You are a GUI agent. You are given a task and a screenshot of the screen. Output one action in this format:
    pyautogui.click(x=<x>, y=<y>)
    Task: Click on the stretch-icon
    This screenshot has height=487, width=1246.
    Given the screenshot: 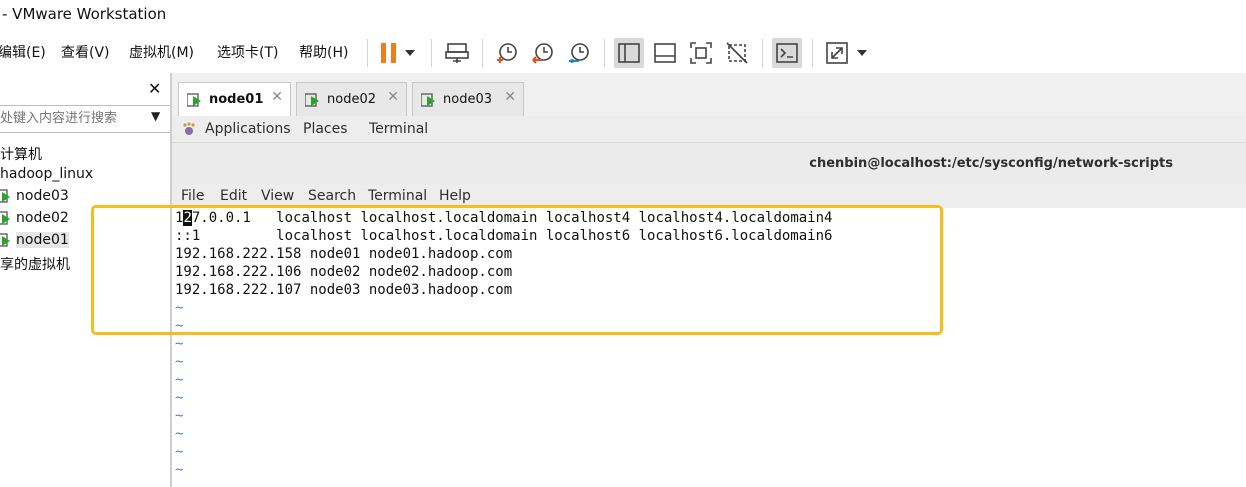 What is the action you would take?
    pyautogui.click(x=837, y=53)
    